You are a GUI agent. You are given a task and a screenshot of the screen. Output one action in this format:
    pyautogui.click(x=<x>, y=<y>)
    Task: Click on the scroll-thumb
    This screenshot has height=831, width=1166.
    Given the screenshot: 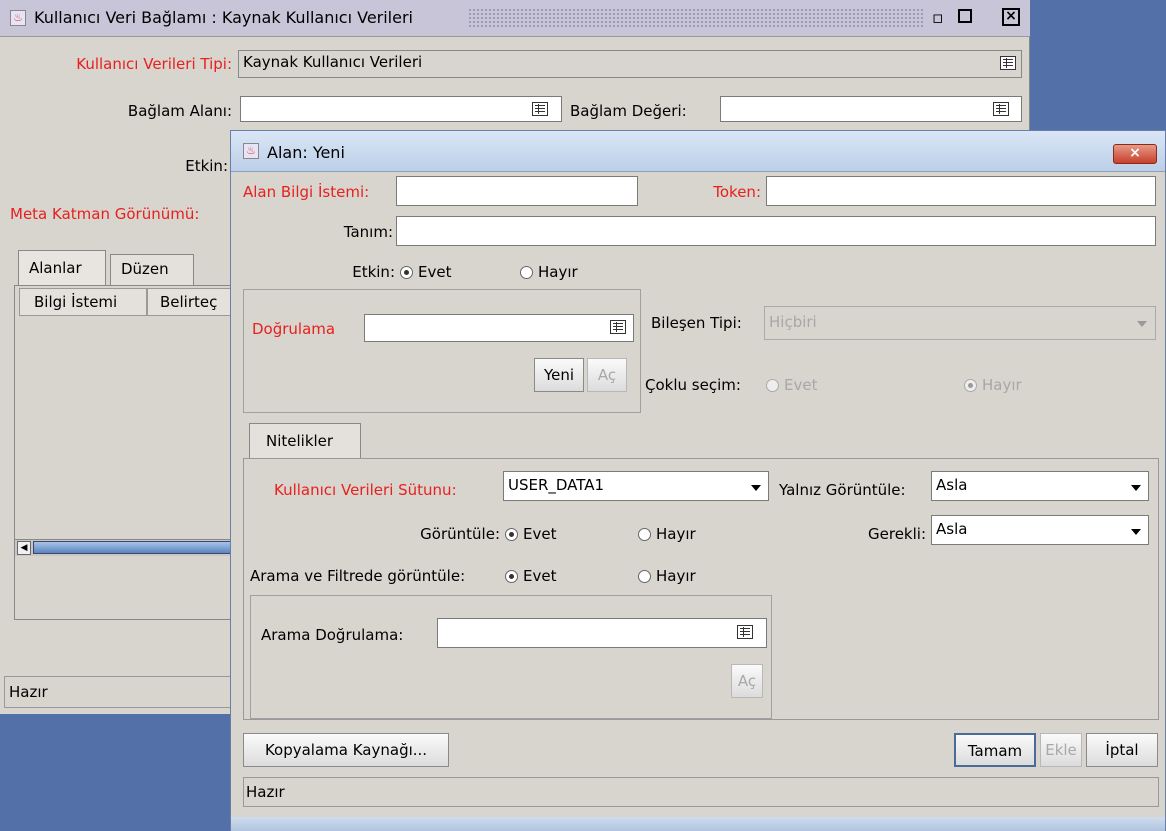 What is the action you would take?
    pyautogui.click(x=133, y=547)
    